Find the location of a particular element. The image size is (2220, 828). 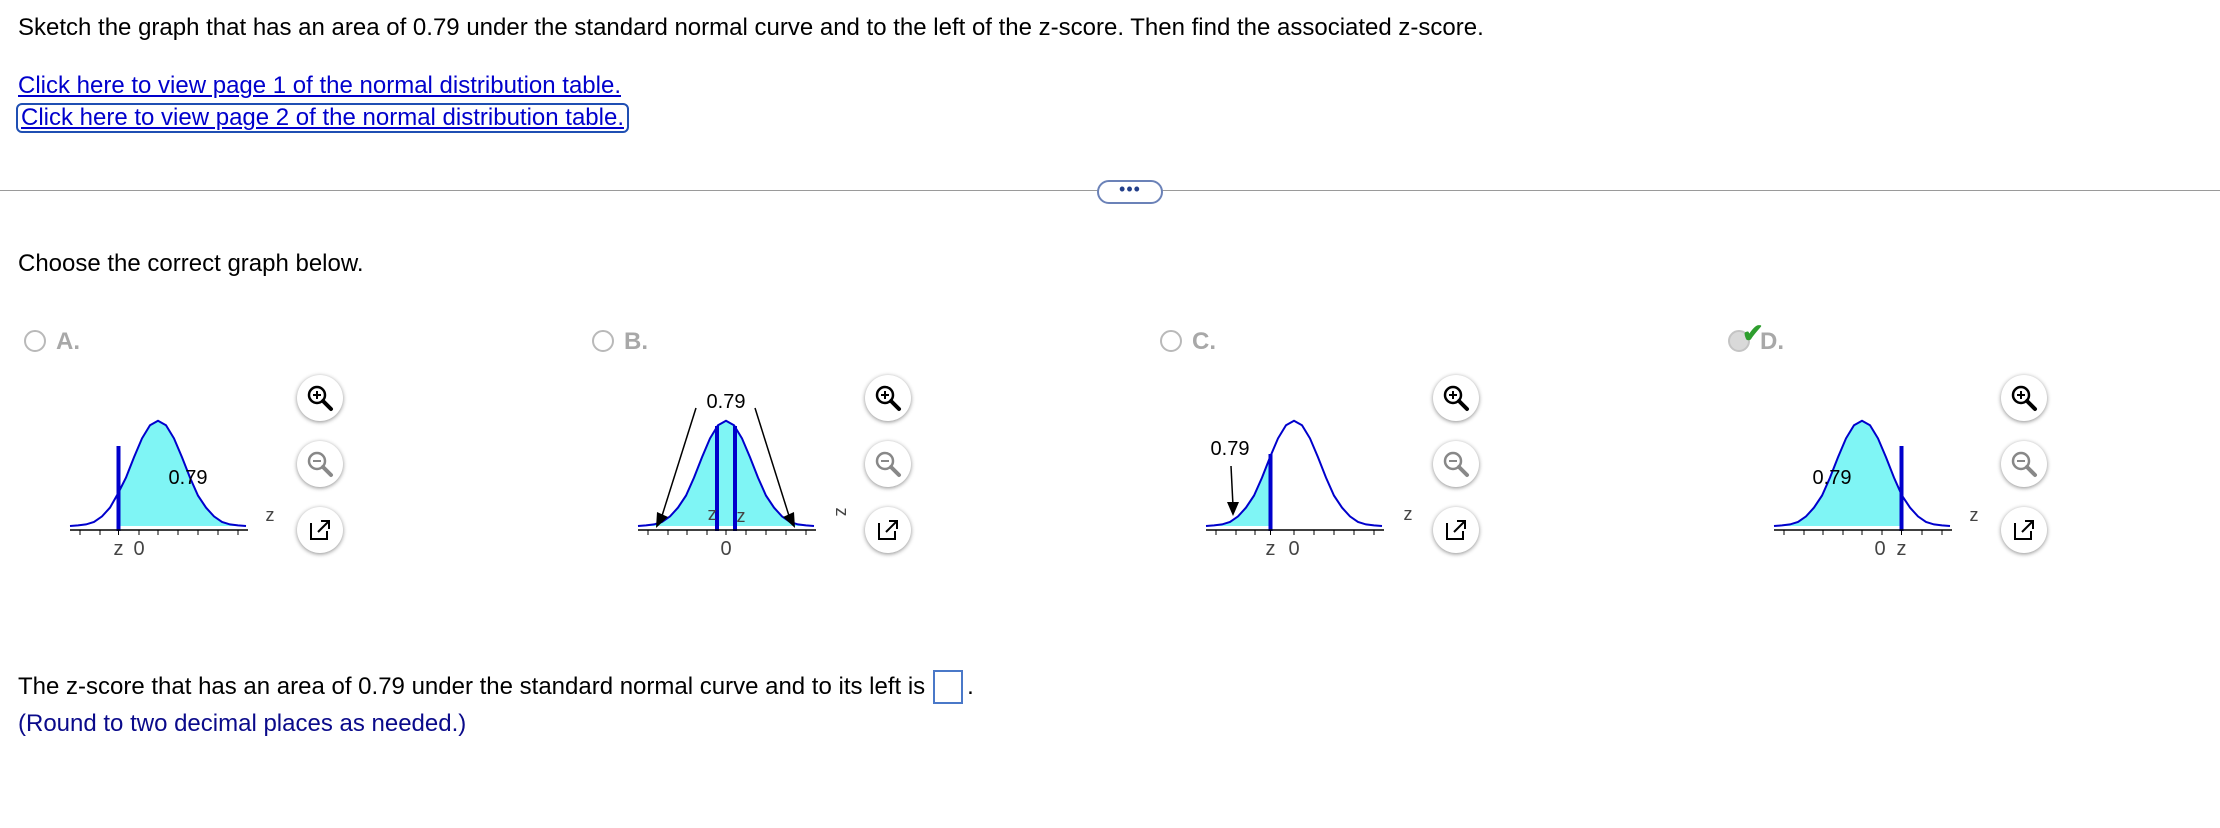

option-d: ✔ D. 0.79 0 z z is located at coordinates (1972, 467).